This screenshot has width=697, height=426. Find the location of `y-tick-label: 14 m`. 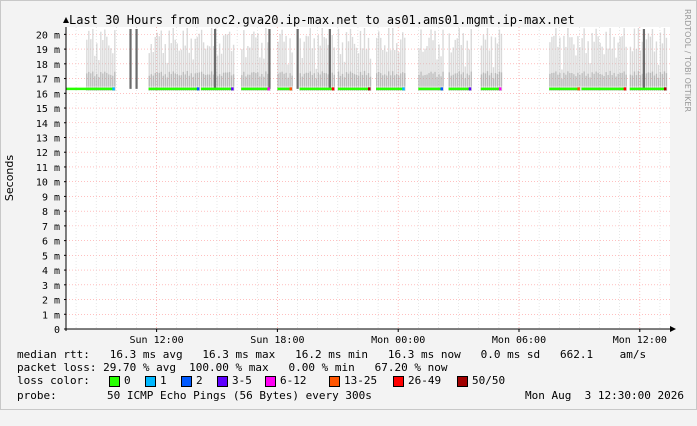

y-tick-label: 14 m is located at coordinates (48, 124).